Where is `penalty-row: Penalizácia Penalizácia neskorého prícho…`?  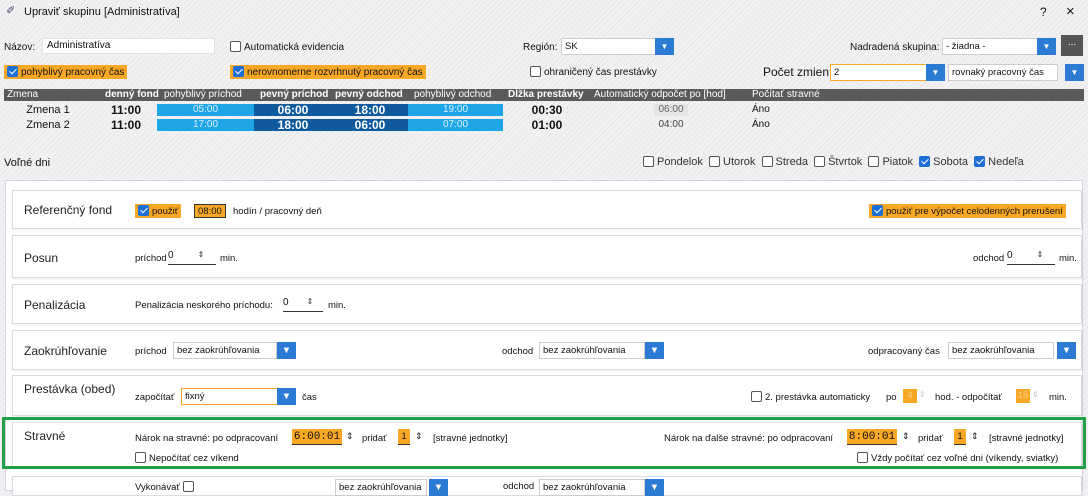
penalty-row: Penalizácia Penalizácia neskorého prícho… is located at coordinates (547, 304).